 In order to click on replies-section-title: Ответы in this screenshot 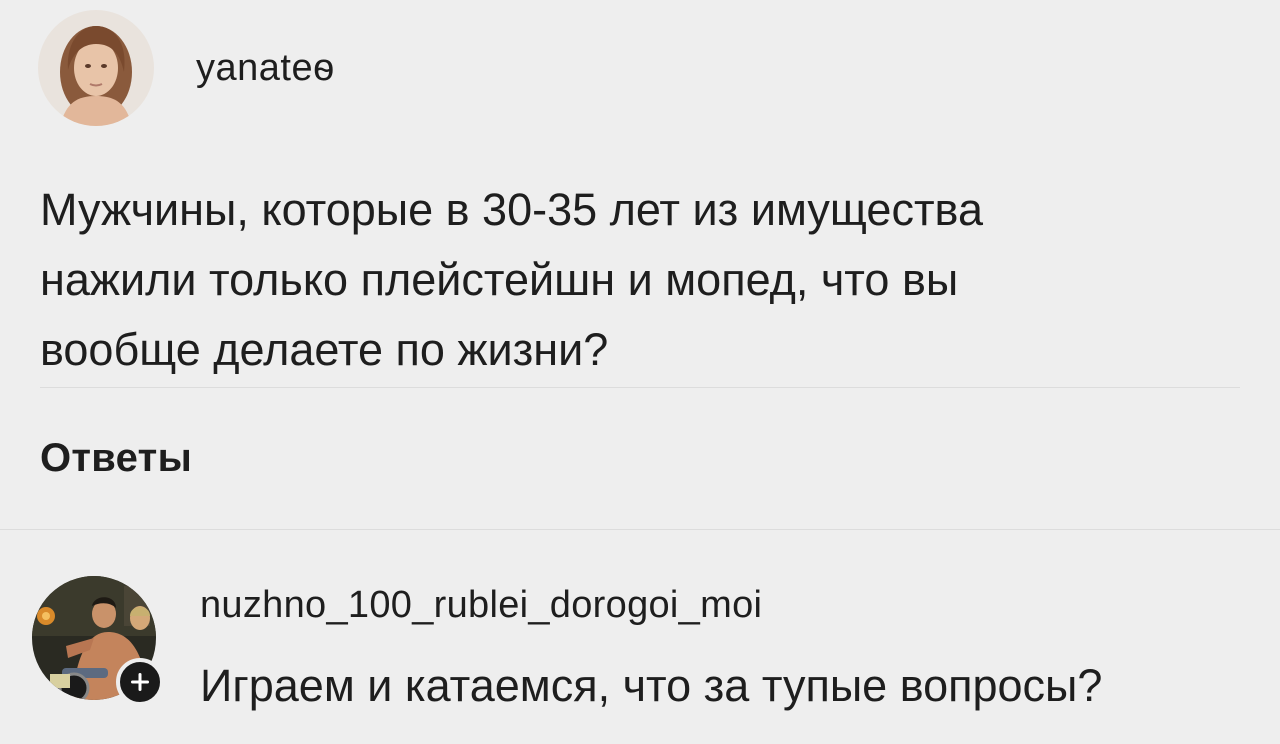, I will do `click(116, 458)`.